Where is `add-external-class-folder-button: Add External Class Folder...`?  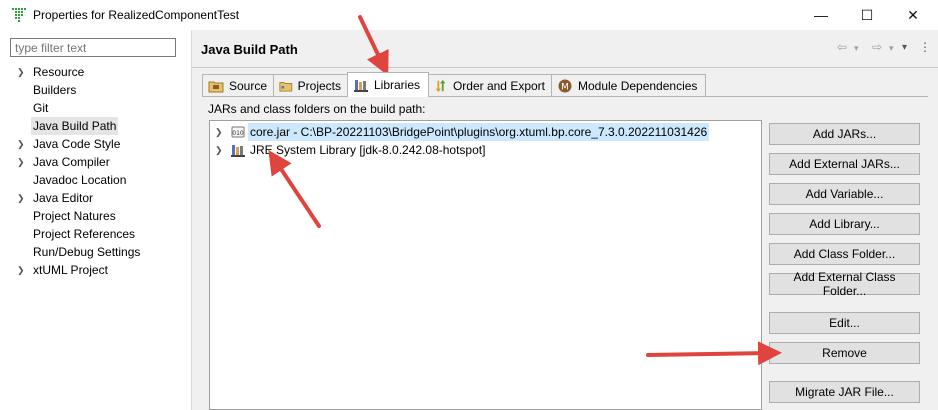 add-external-class-folder-button: Add External Class Folder... is located at coordinates (844, 284).